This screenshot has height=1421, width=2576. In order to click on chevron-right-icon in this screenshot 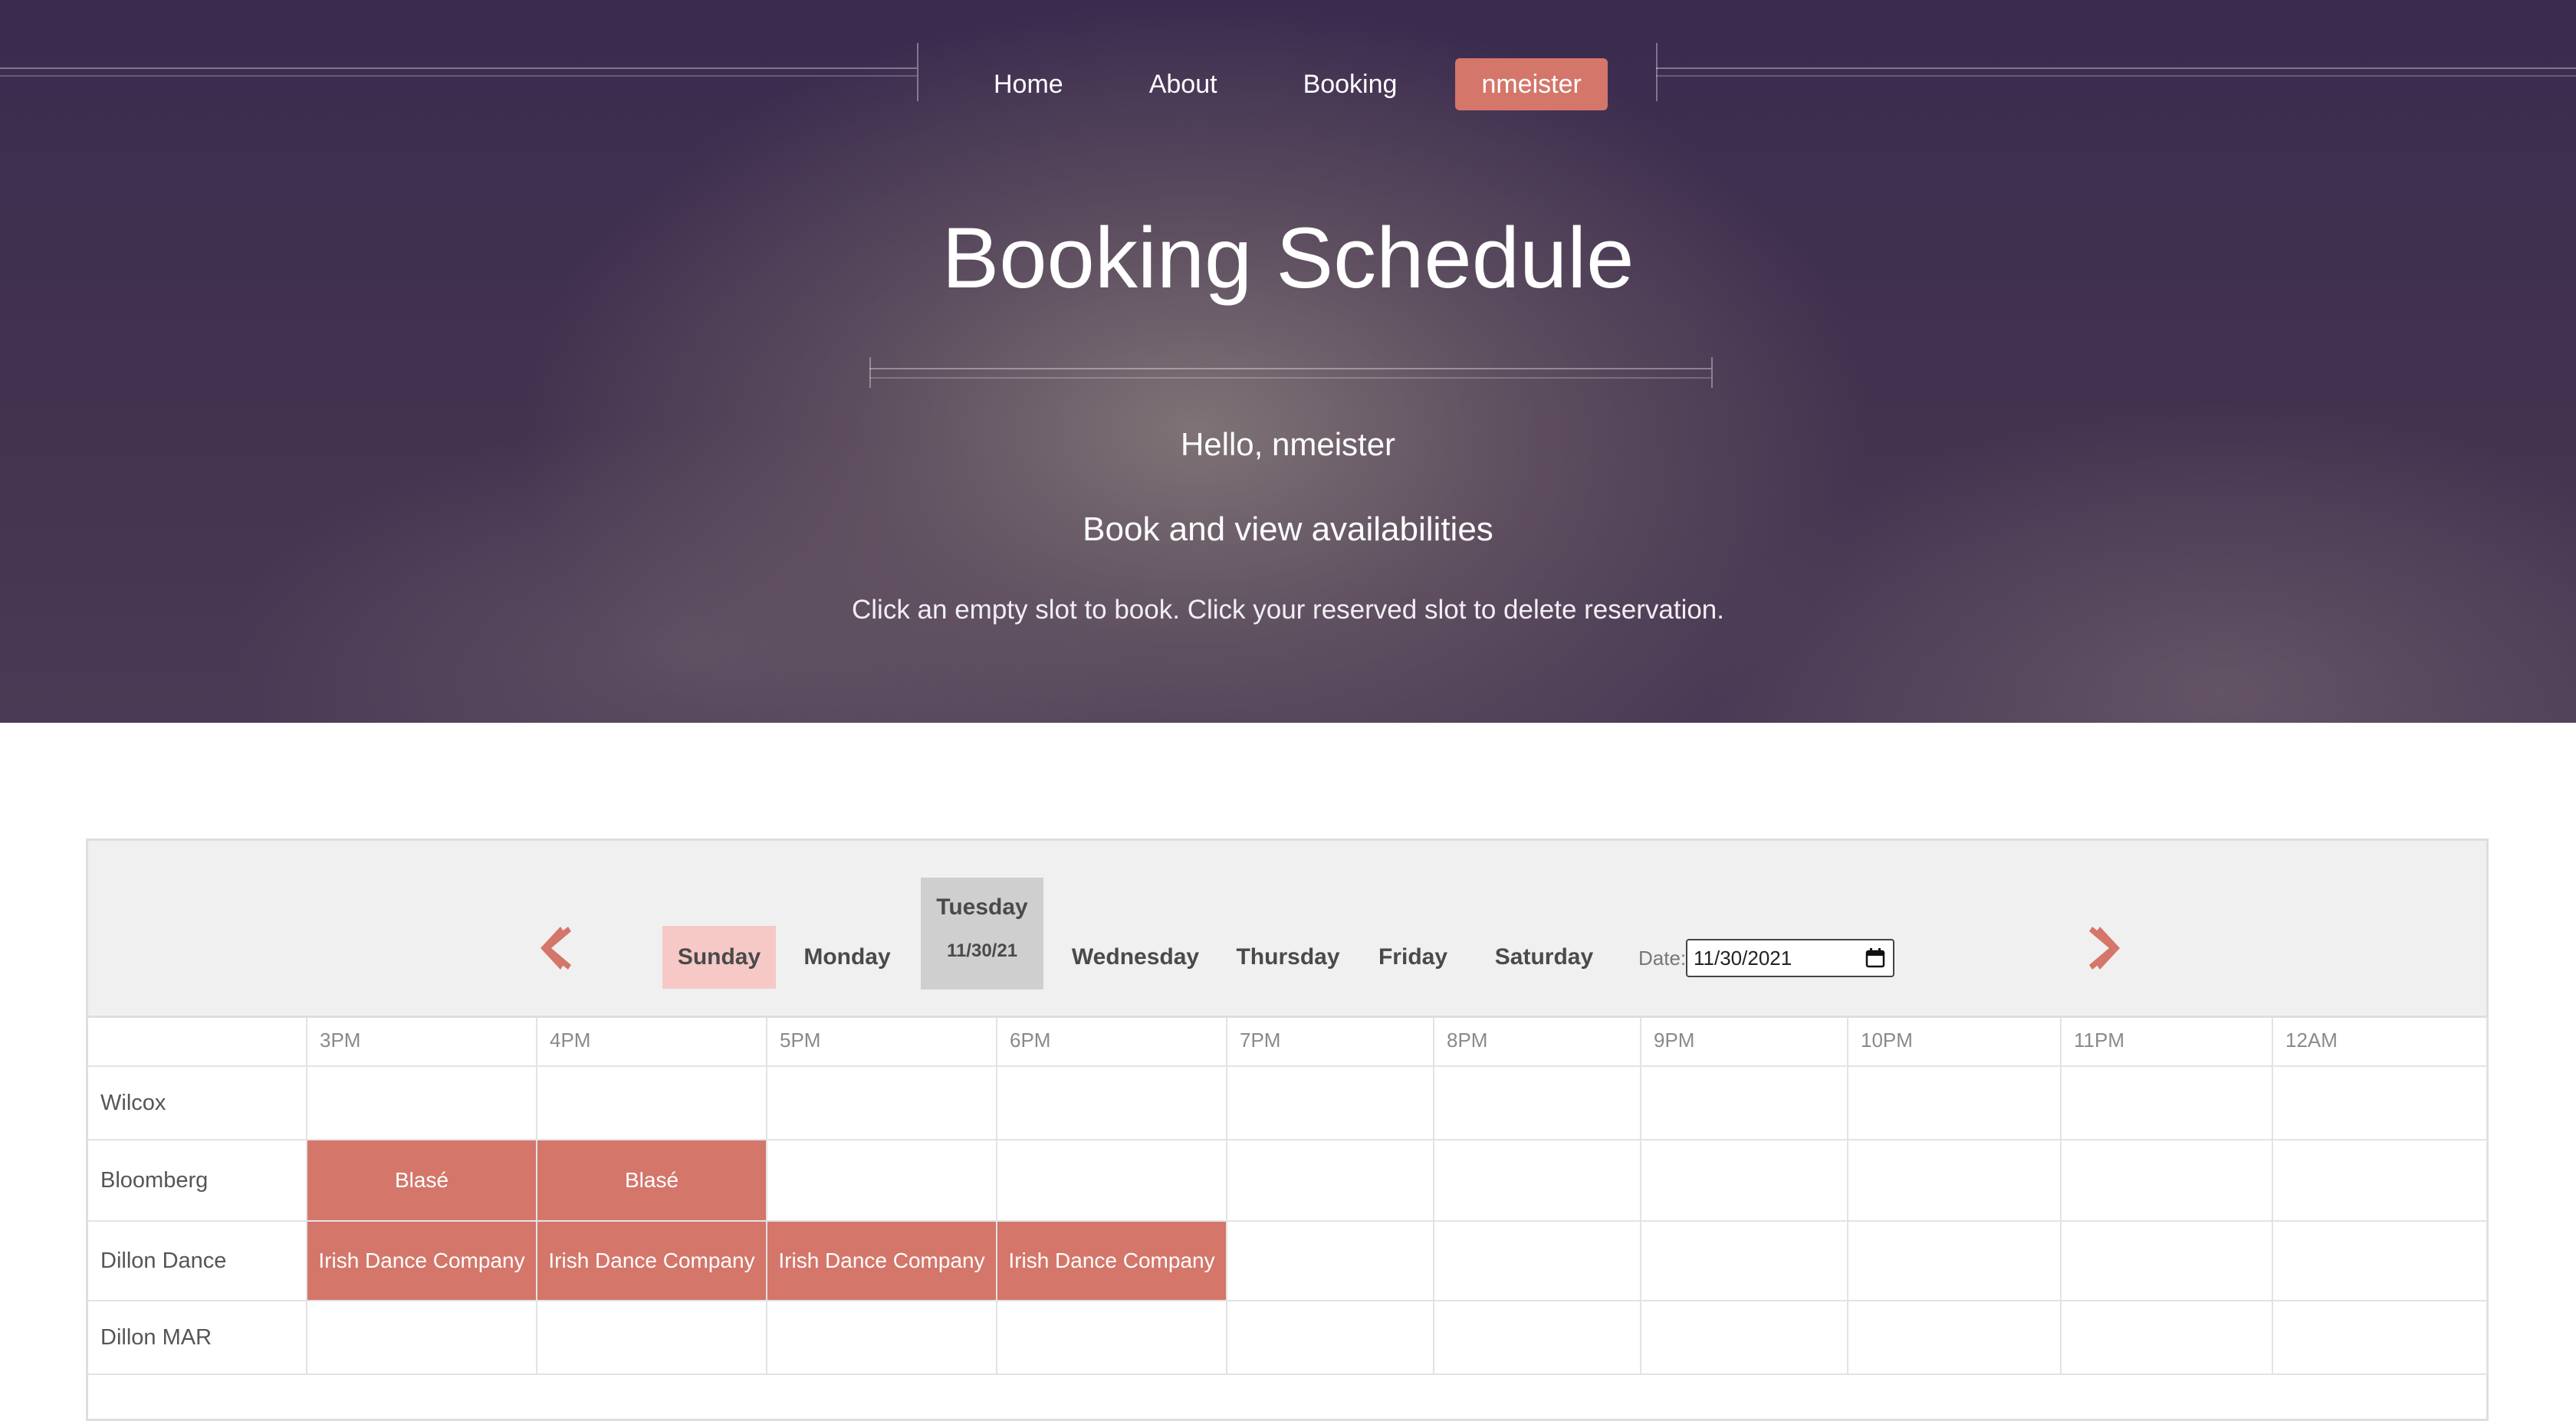, I will do `click(2104, 948)`.